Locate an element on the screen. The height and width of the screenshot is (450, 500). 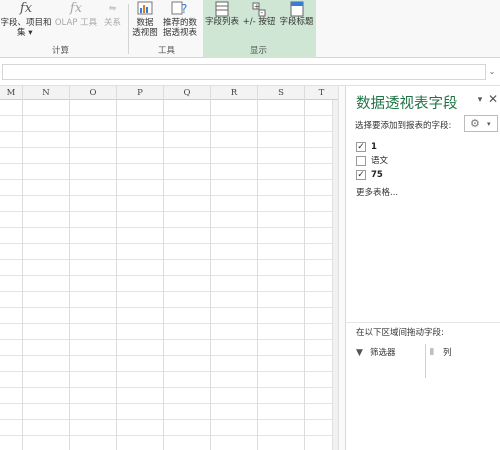
columns-label: 列 is located at coordinates (447, 353).